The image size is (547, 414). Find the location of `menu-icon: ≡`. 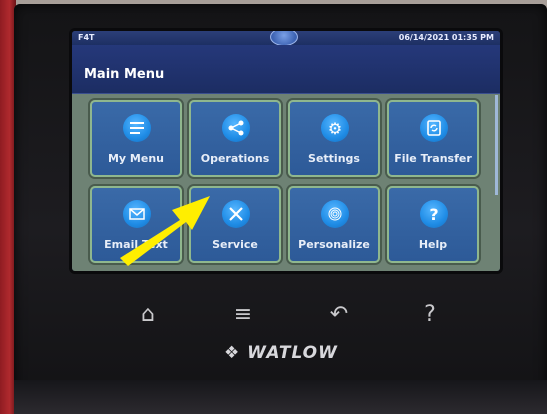

menu-icon: ≡ is located at coordinates (243, 315).